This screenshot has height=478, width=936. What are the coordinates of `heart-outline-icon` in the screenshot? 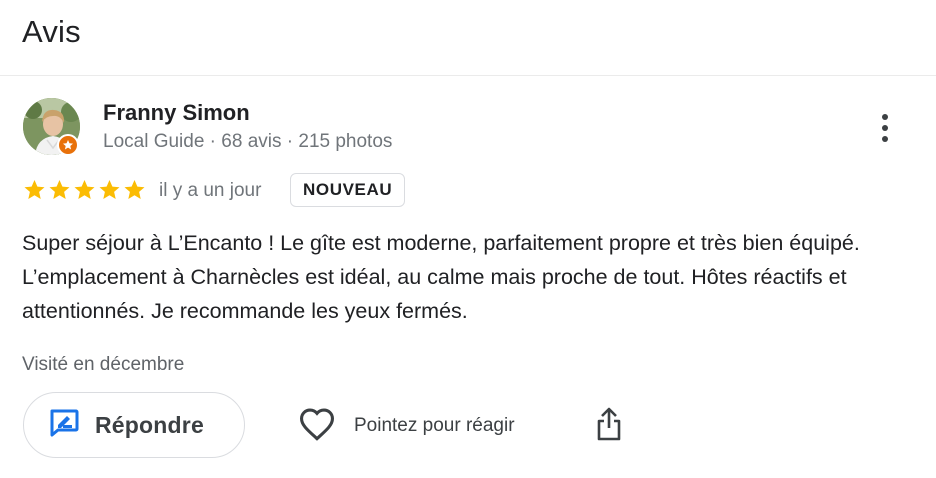 It's located at (317, 426).